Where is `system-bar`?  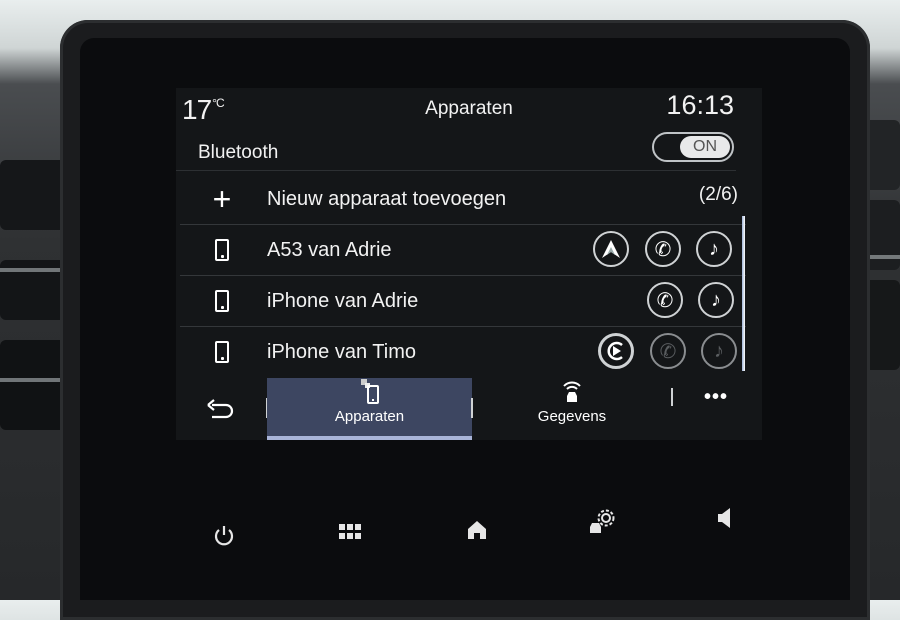
system-bar is located at coordinates (470, 533).